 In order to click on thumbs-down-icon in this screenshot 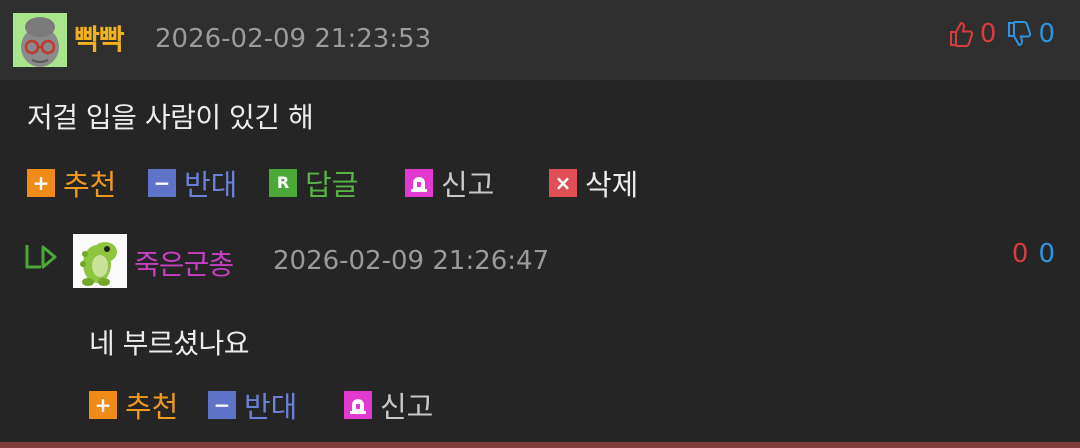, I will do `click(1020, 34)`.